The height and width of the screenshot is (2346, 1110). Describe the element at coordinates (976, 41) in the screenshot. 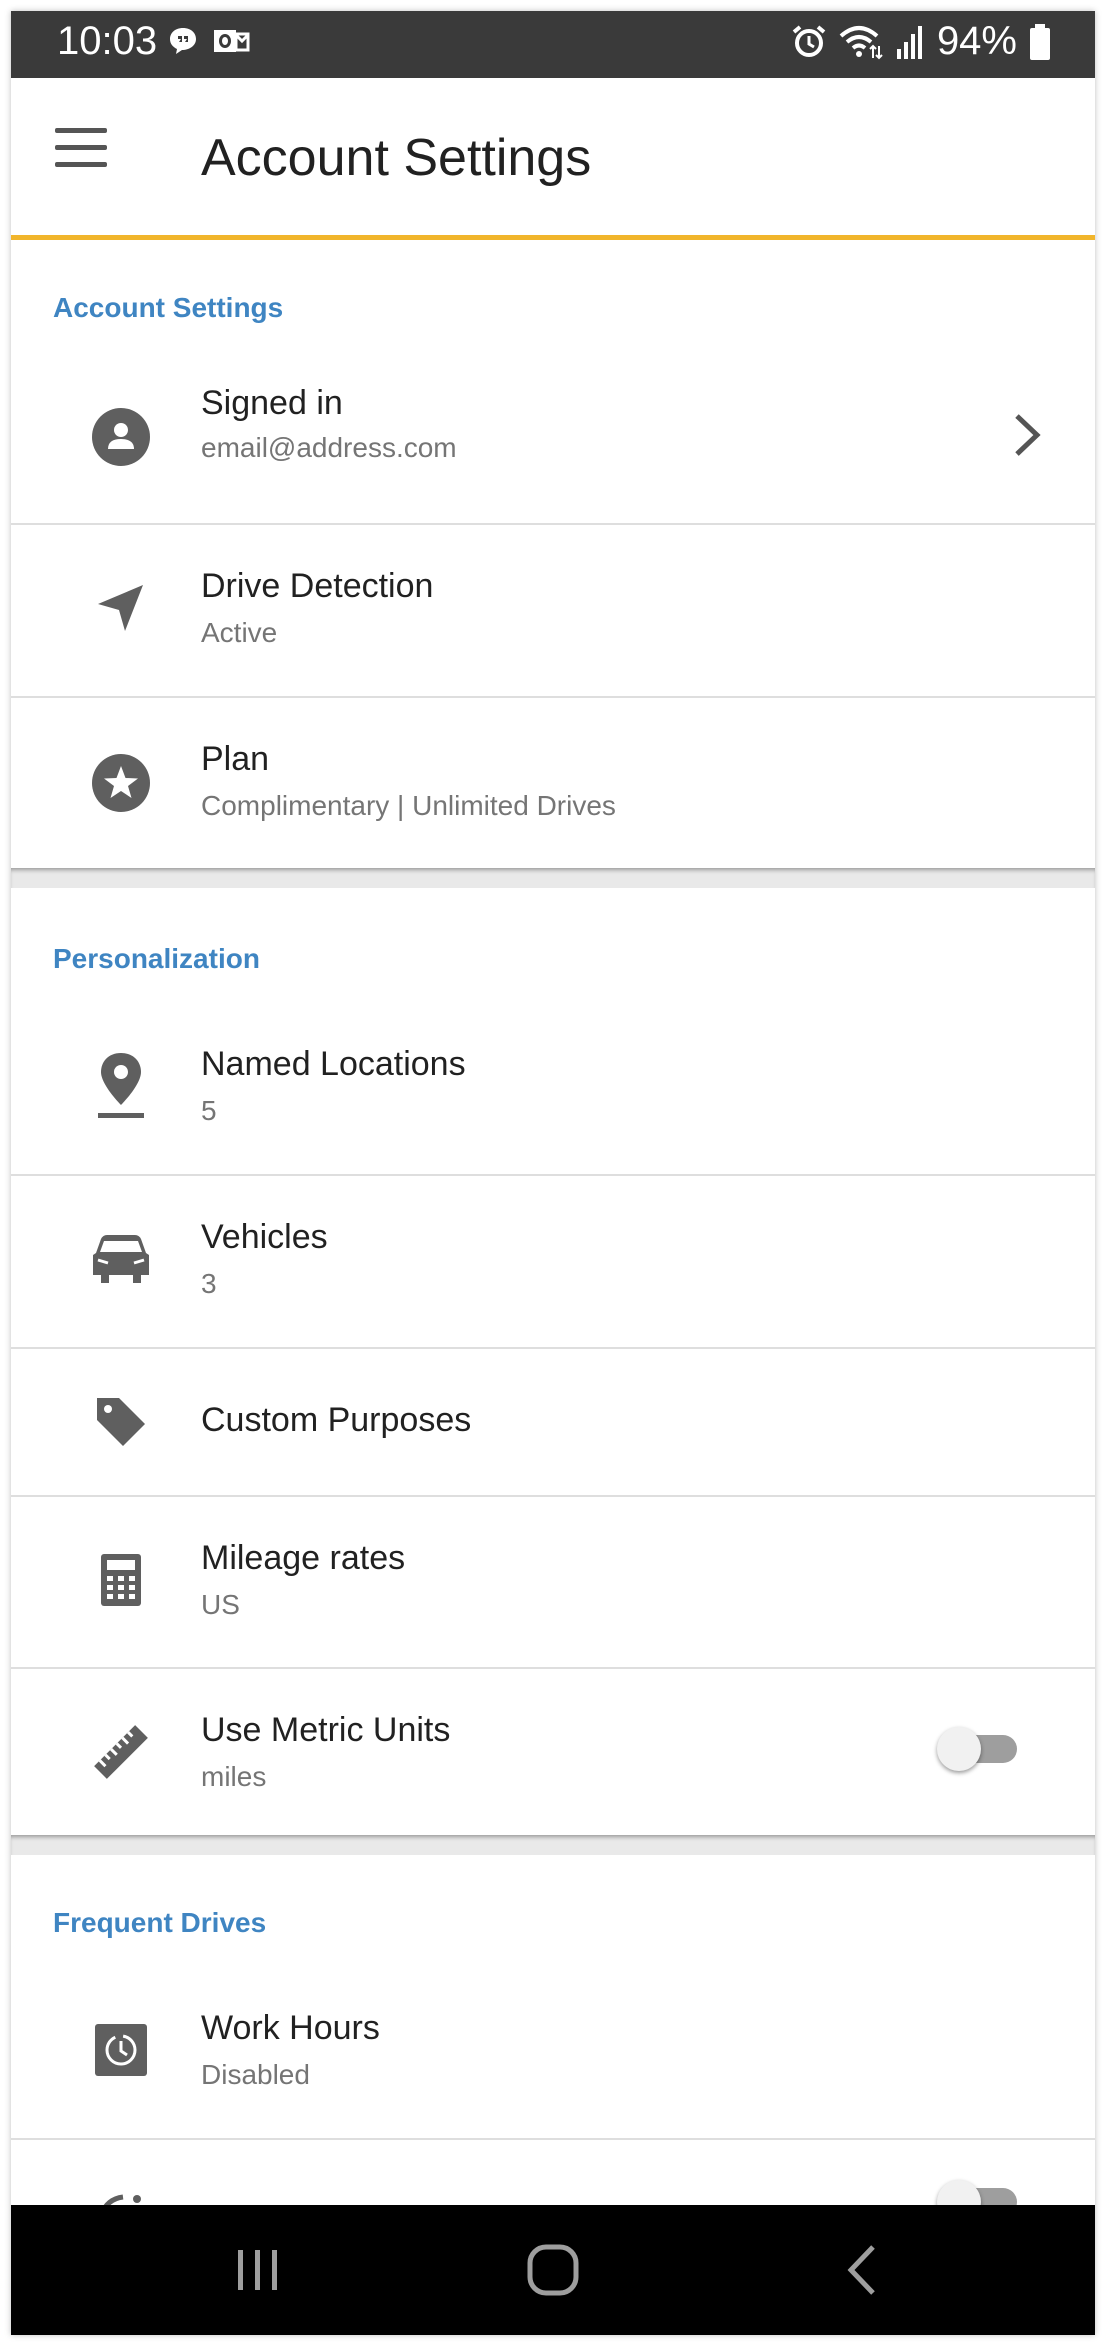

I see `battery-percent: 94%` at that location.